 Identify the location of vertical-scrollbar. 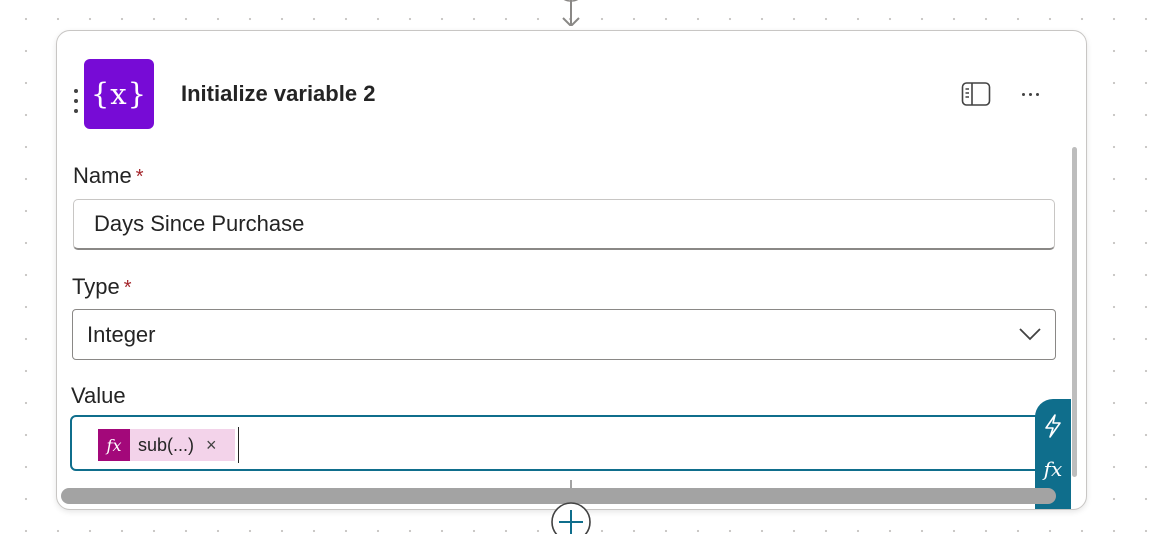
(1074, 312).